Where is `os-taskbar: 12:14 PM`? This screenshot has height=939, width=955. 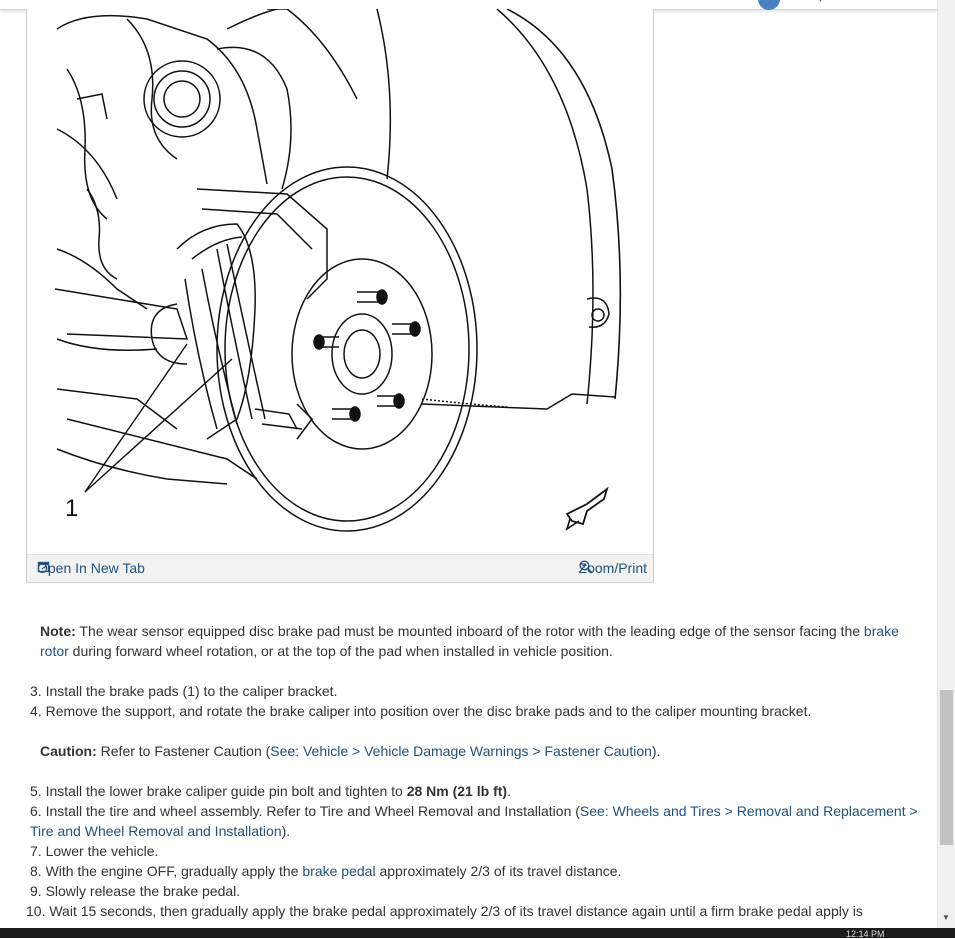
os-taskbar: 12:14 PM is located at coordinates (477, 933).